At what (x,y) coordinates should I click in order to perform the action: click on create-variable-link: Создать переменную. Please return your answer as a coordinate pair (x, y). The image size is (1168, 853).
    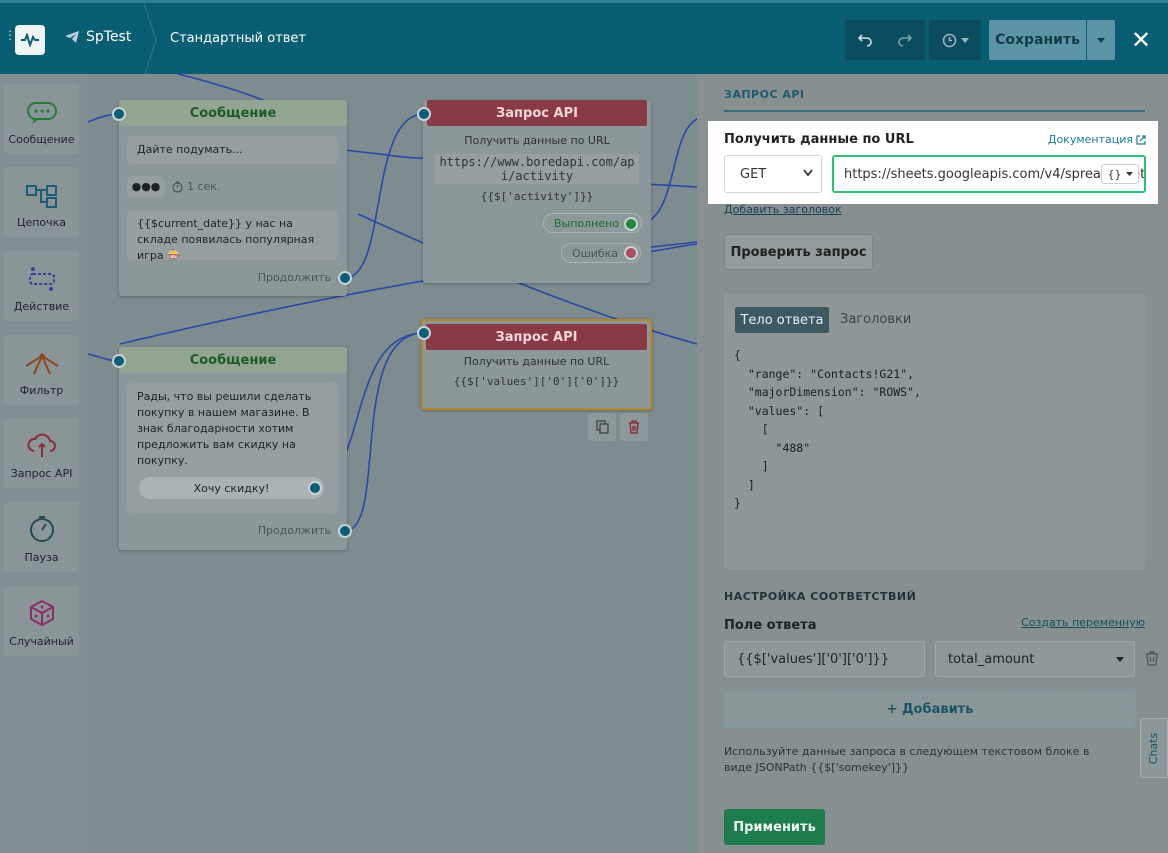
    Looking at the image, I should click on (1083, 622).